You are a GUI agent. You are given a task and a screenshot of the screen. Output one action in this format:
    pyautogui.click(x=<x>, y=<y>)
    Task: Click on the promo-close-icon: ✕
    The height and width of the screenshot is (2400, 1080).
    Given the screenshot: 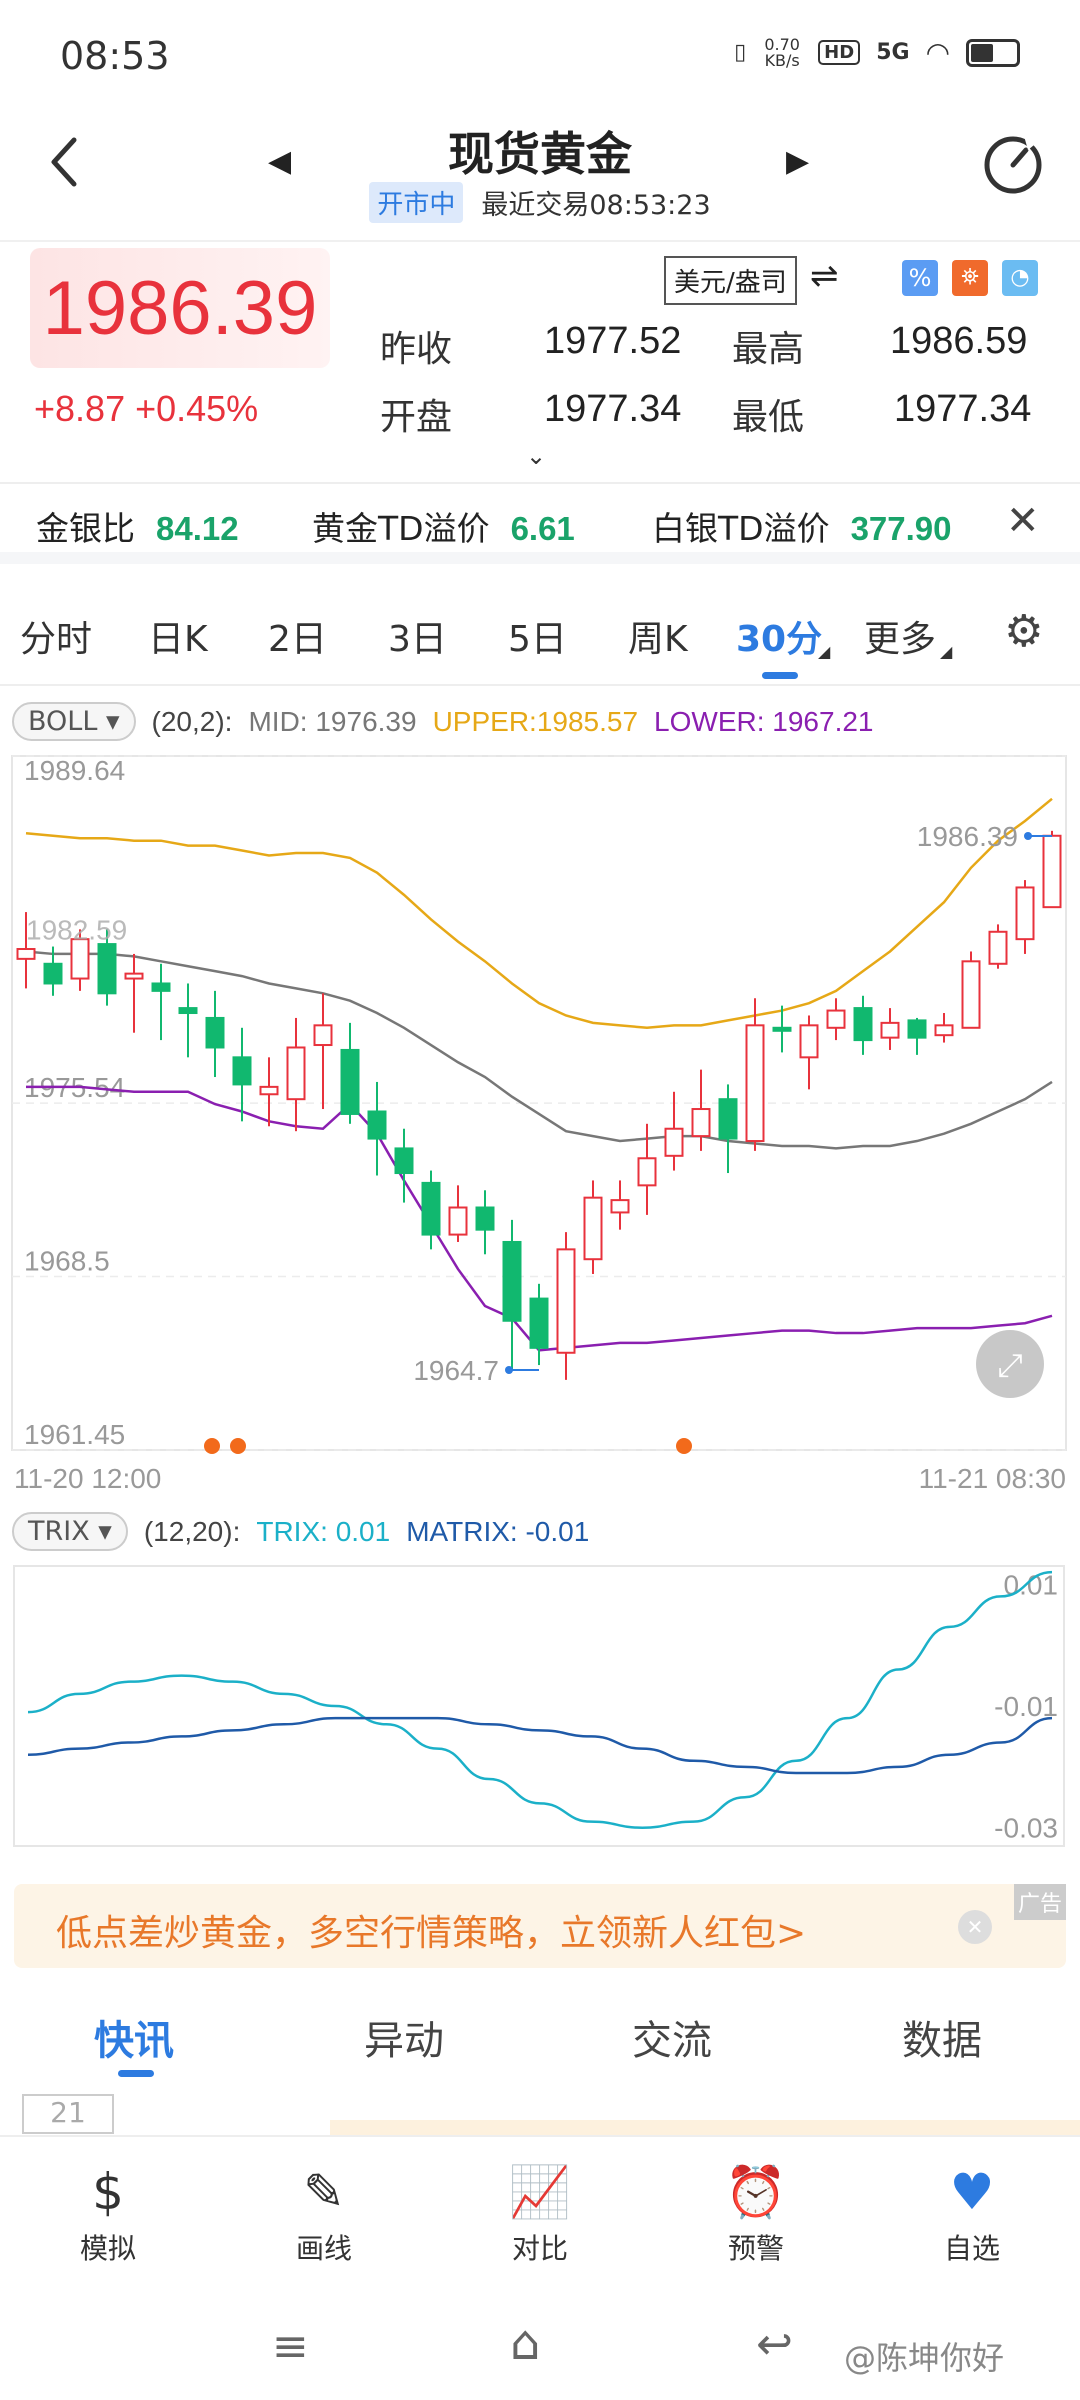 What is the action you would take?
    pyautogui.click(x=975, y=1927)
    